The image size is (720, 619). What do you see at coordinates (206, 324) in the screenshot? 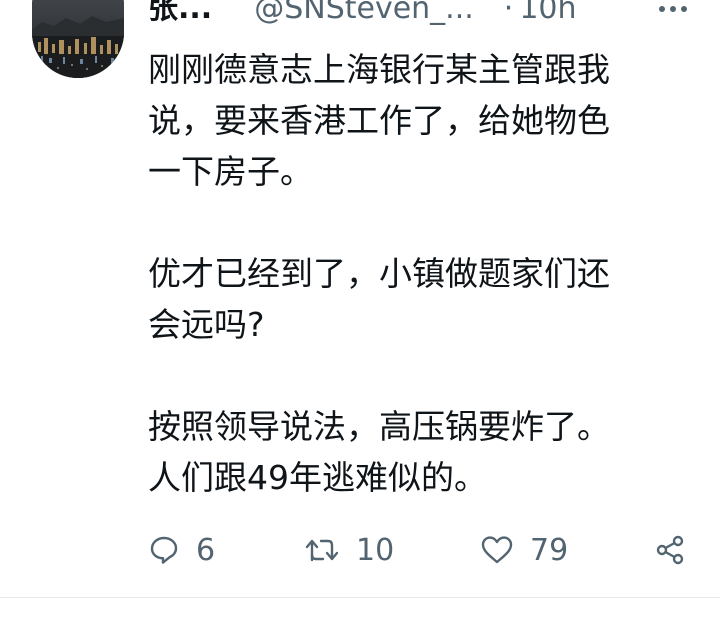
I see `tweet-line: 会远吗?` at bounding box center [206, 324].